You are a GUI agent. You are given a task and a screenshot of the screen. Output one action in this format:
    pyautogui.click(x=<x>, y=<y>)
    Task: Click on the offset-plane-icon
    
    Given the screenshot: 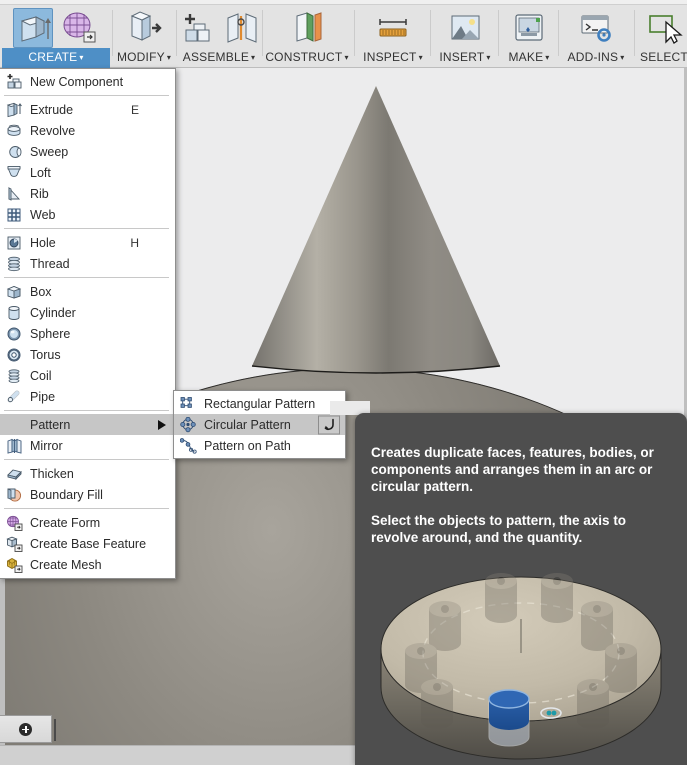 What is the action you would take?
    pyautogui.click(x=307, y=28)
    